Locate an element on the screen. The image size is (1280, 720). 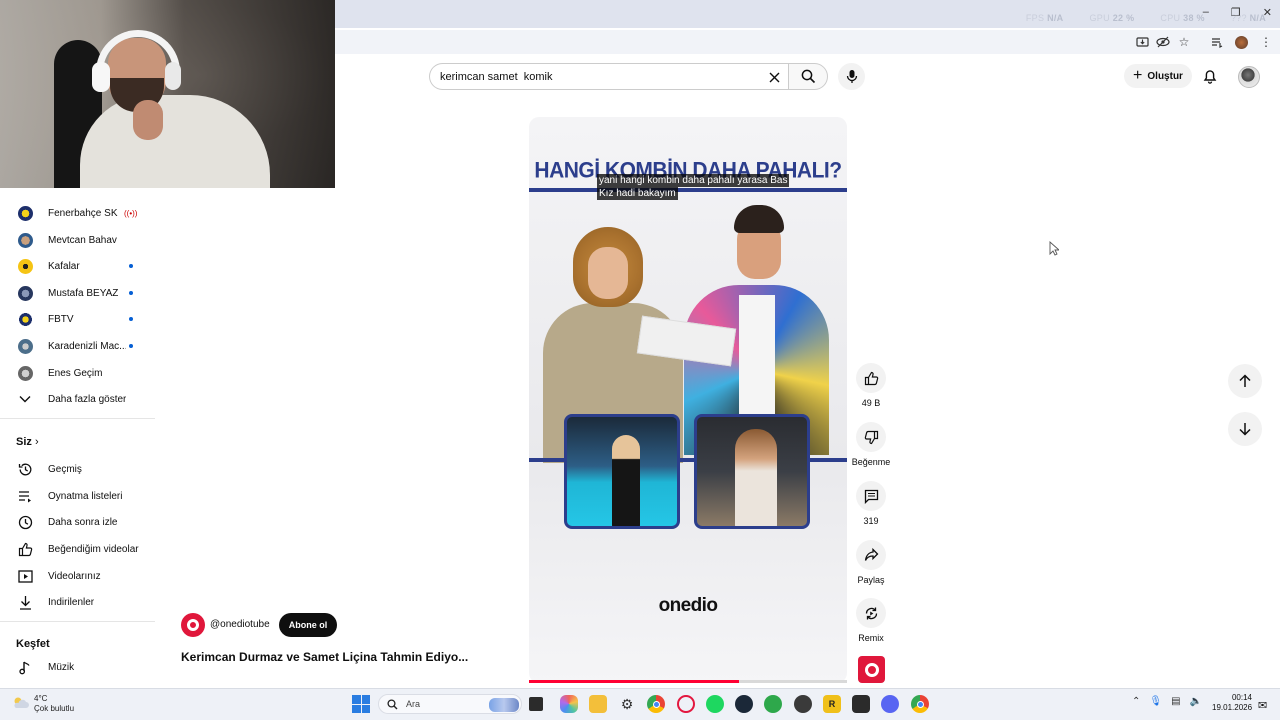
browser-menu-icon: ⋮ is located at coordinates (1266, 42).